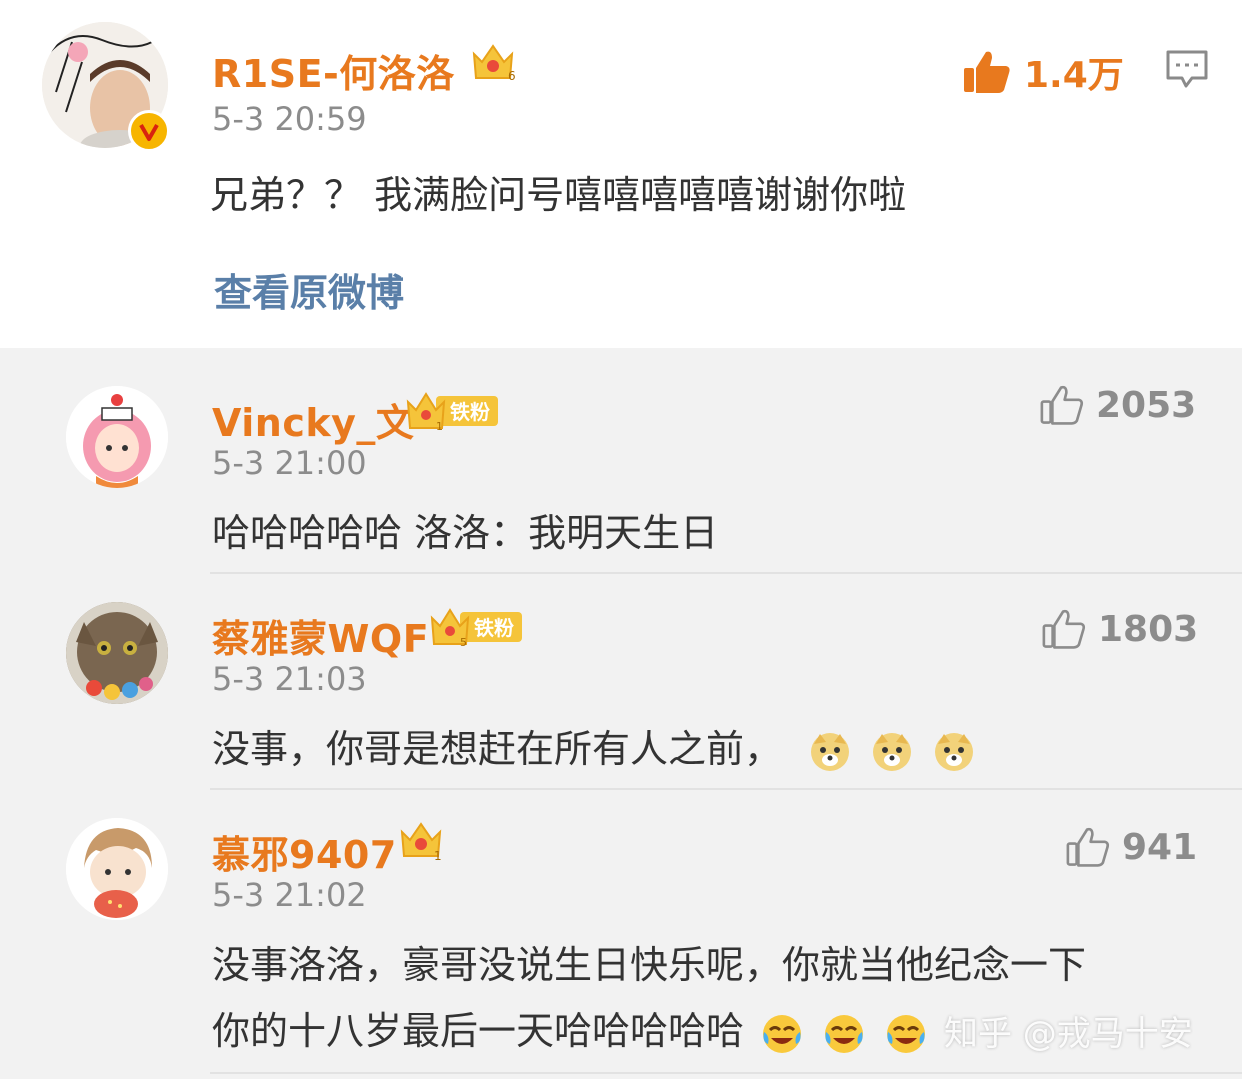 The width and height of the screenshot is (1242, 1079). I want to click on crown-badge-icon: 6, so click(493, 64).